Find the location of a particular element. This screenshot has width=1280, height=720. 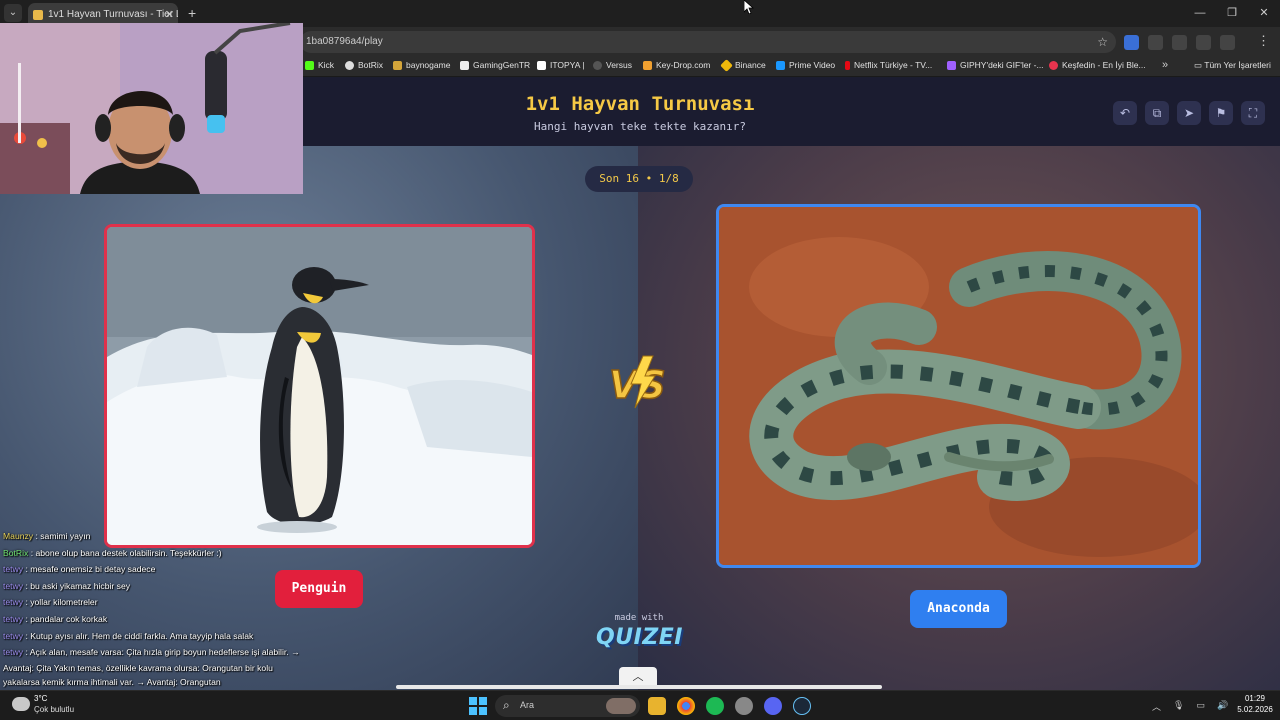

streamer-webcam-image is located at coordinates (151, 108).